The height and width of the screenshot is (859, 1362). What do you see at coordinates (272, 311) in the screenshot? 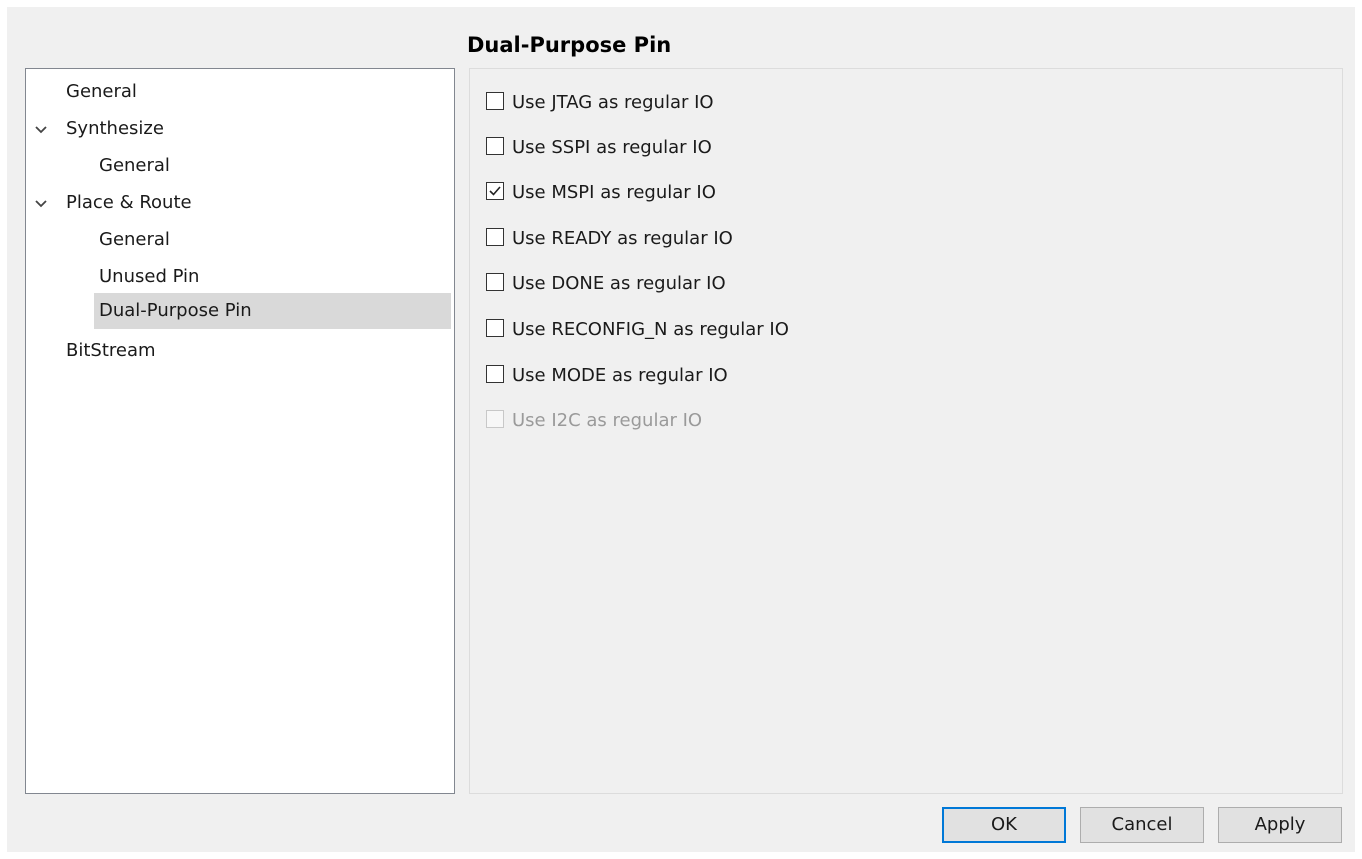
I see `tree-item-dual-purpose-pin: Dual-Purpose Pin` at bounding box center [272, 311].